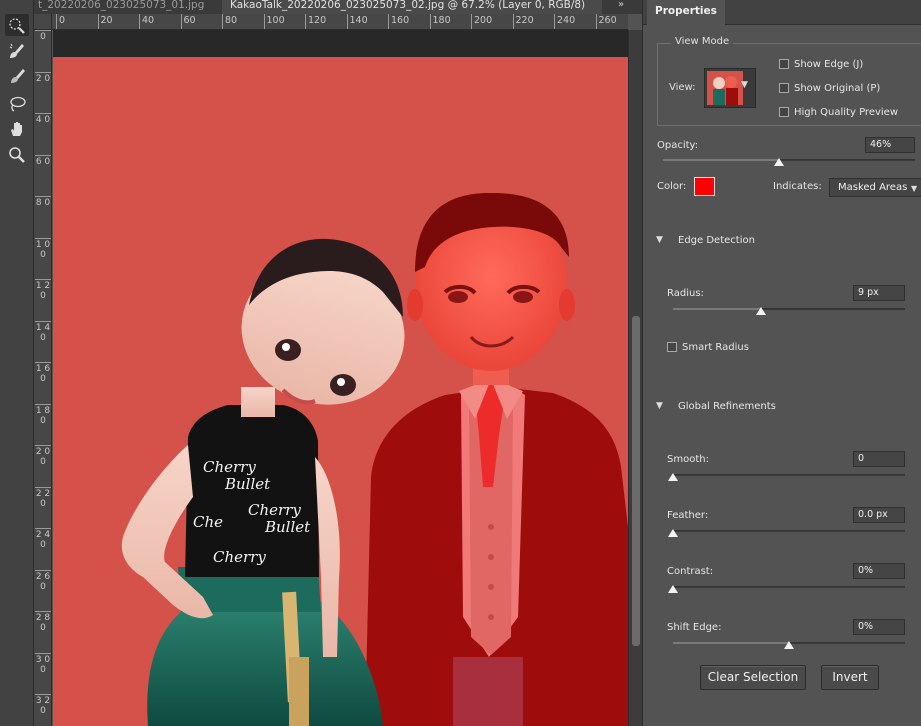  I want to click on smart-radius-checkbox: Smart Radius, so click(708, 347).